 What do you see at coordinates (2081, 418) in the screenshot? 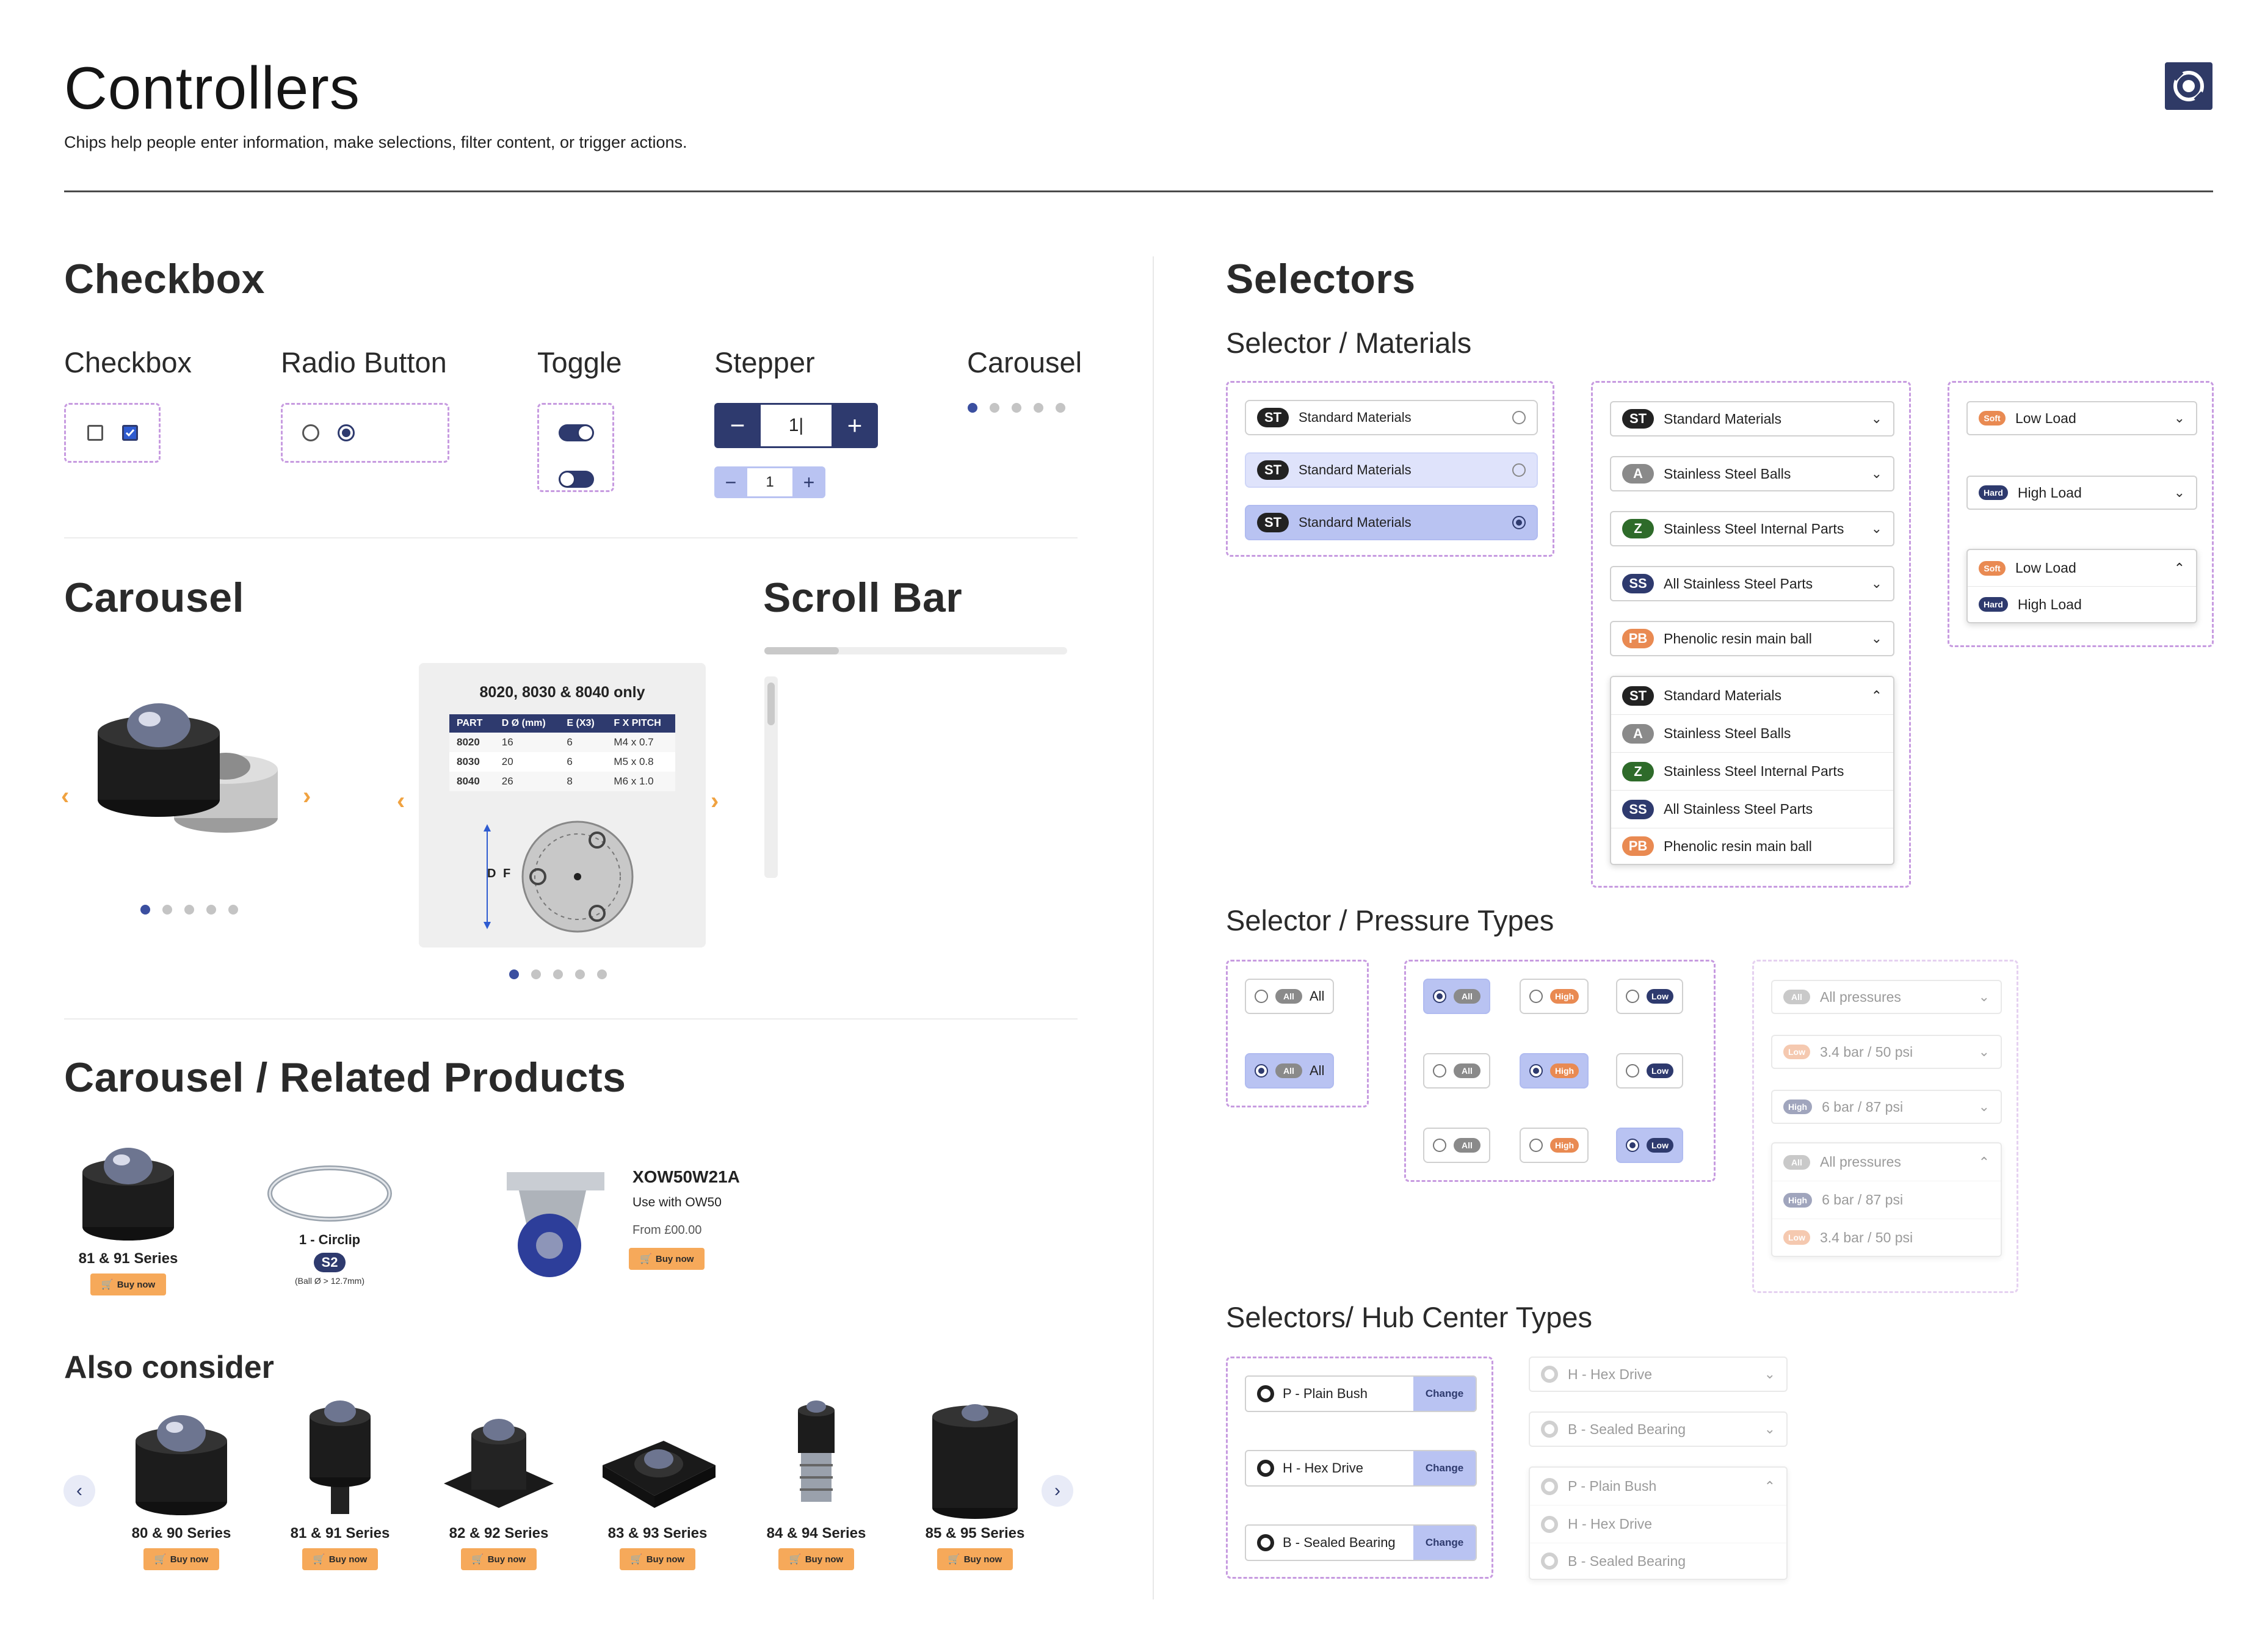
I see `load-dropdown: Soft Low Load ⌄` at bounding box center [2081, 418].